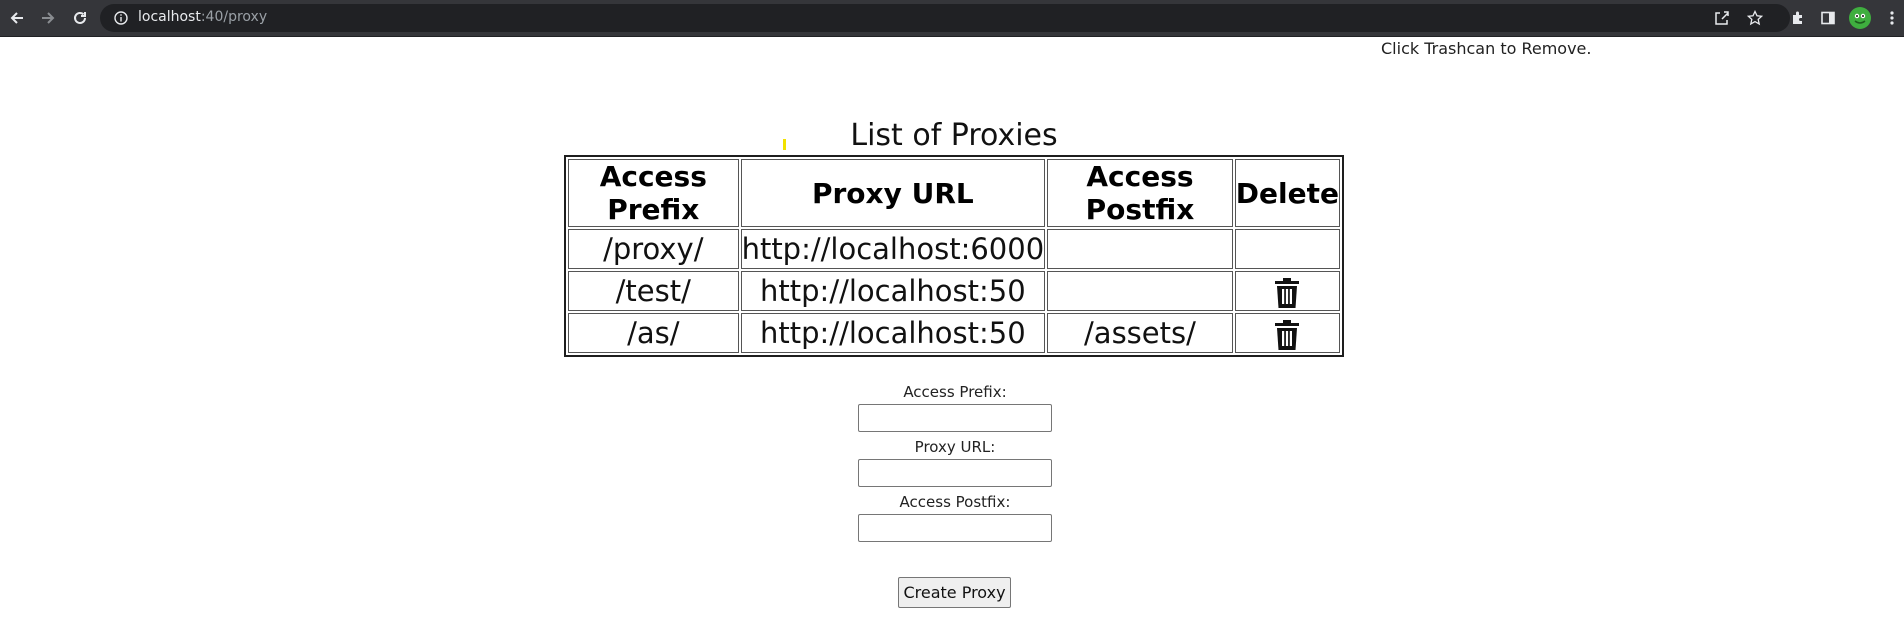 The width and height of the screenshot is (1904, 644). I want to click on create-proxy-button: Create Proxy, so click(954, 592).